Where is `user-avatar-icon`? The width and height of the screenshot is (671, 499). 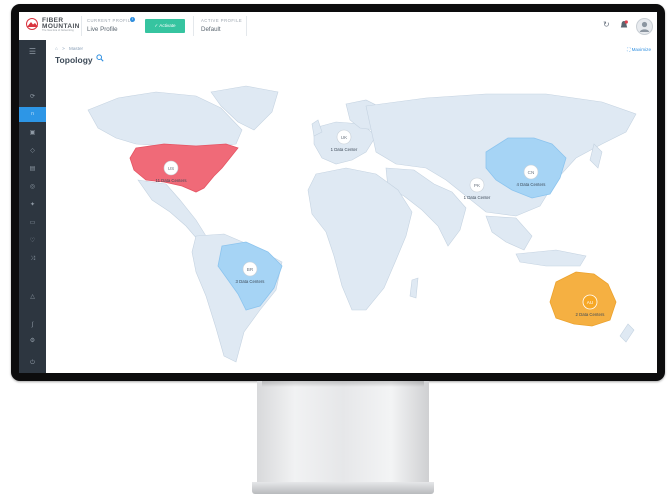
user-avatar-icon is located at coordinates (644, 26).